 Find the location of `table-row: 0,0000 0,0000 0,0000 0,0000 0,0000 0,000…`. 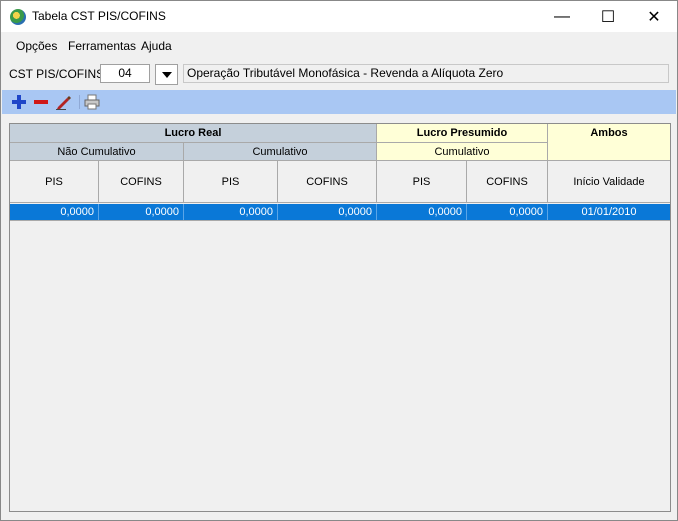

table-row: 0,0000 0,0000 0,0000 0,0000 0,0000 0,000… is located at coordinates (340, 212).